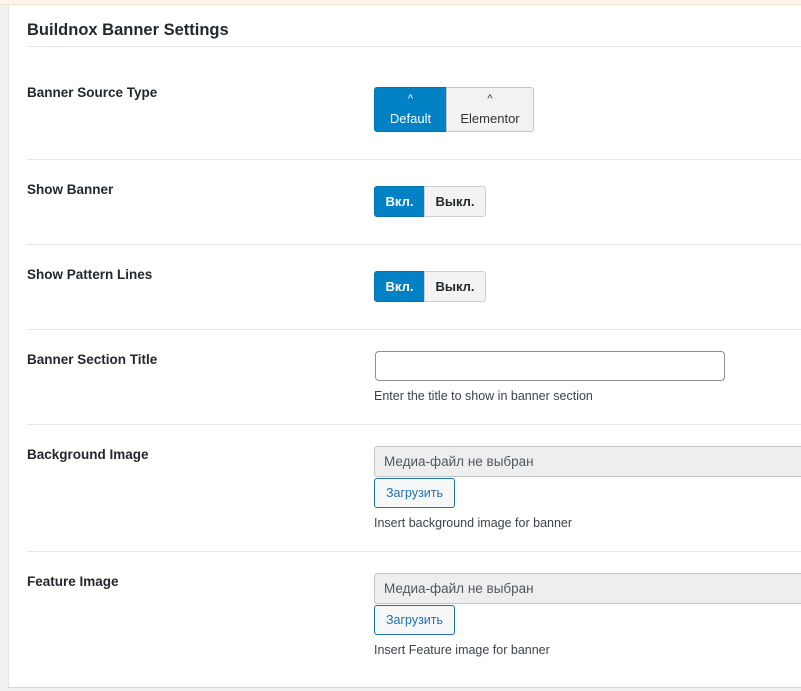 The width and height of the screenshot is (801, 691). What do you see at coordinates (399, 201) in the screenshot?
I see `show-banner-on-button: Вкл.` at bounding box center [399, 201].